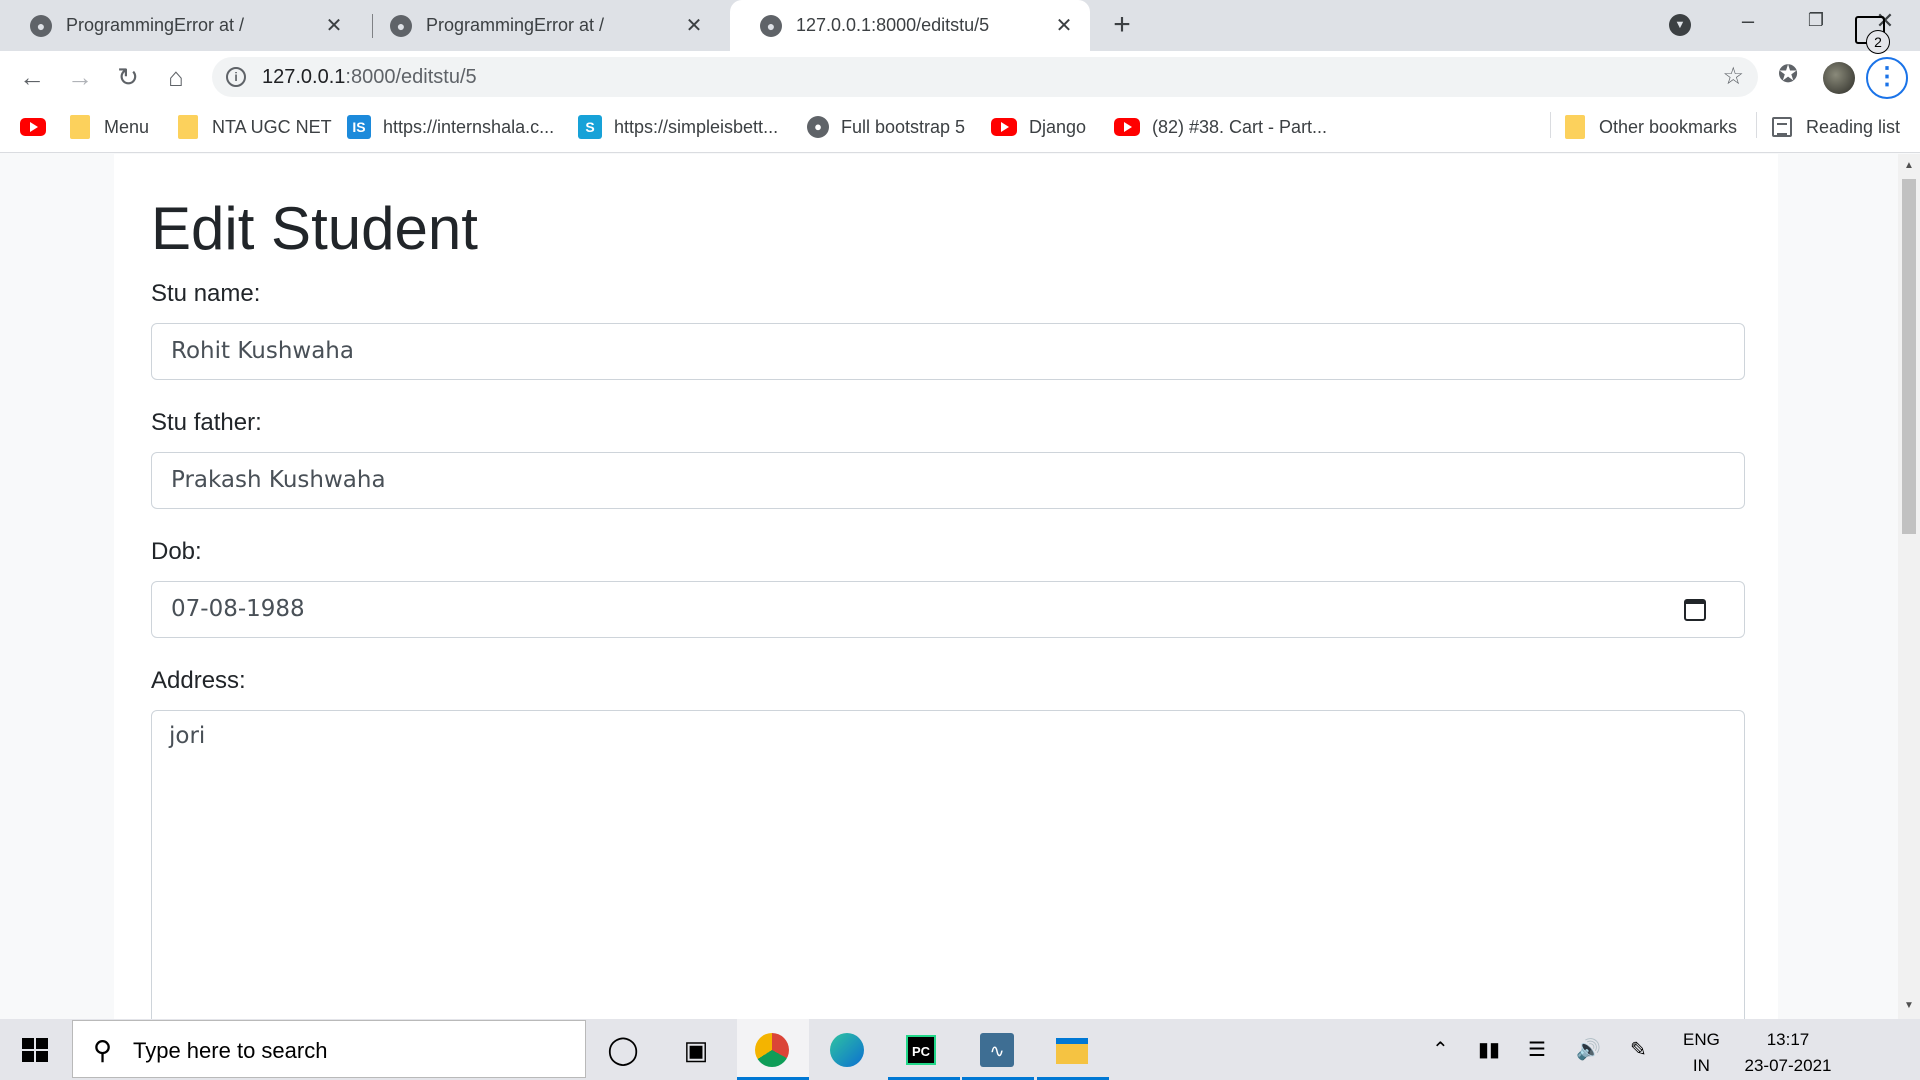 This screenshot has width=1920, height=1080. What do you see at coordinates (903, 126) in the screenshot?
I see `bookmark-label: Full bootstrap 5` at bounding box center [903, 126].